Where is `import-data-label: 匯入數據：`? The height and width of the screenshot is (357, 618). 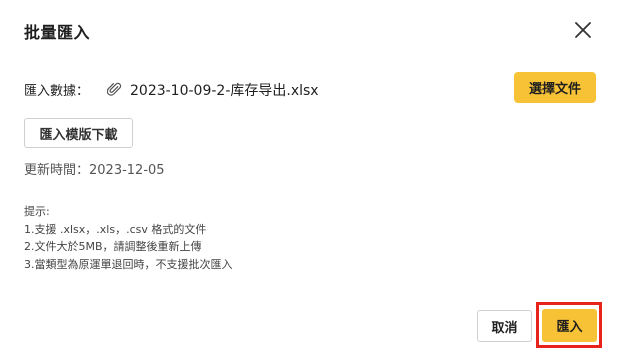 import-data-label: 匯入數據： is located at coordinates (57, 91).